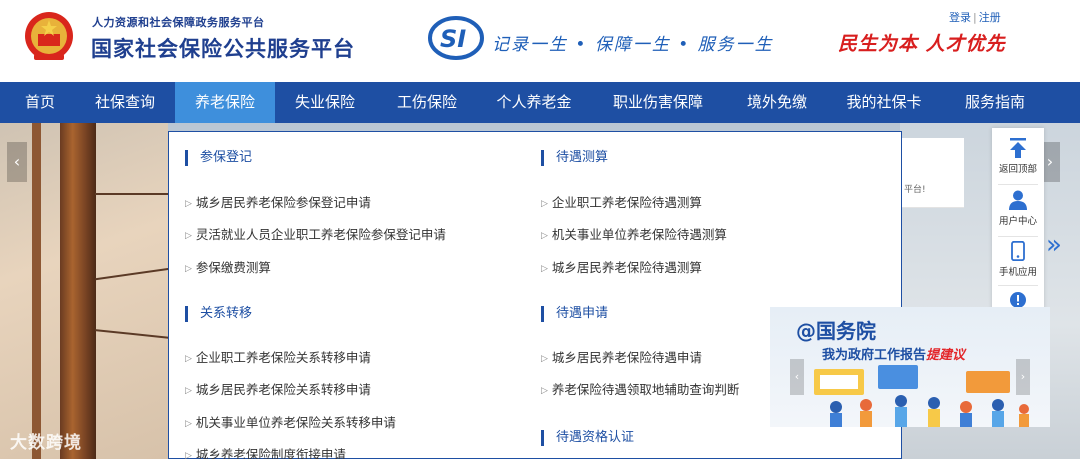 This screenshot has height=459, width=1080. I want to click on site-title: 国家社会保险公共服务平台, so click(223, 48).